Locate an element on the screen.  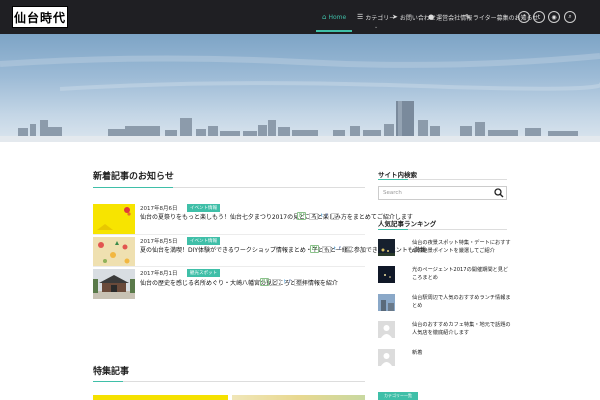
category-list-button: カテゴリー一覧 is located at coordinates (398, 396).